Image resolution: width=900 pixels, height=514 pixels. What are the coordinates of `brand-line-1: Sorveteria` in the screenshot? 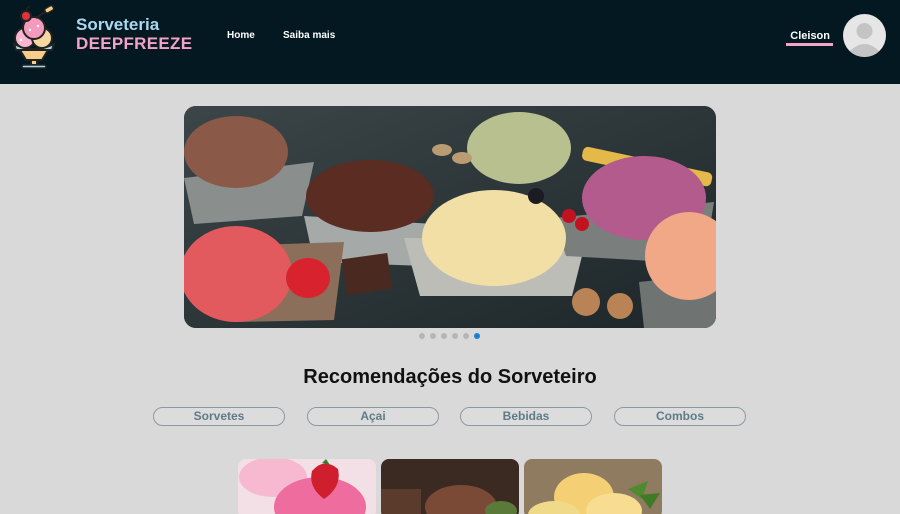 It's located at (118, 24).